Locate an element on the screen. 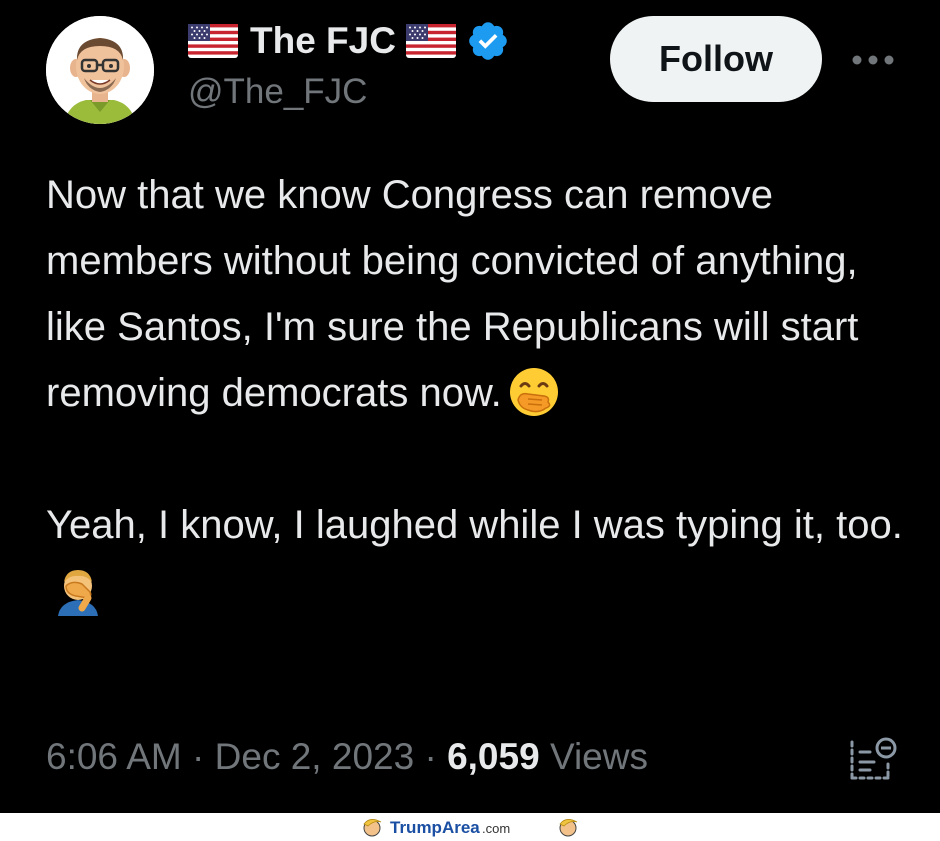 The image size is (940, 841). trumparea-watermark-logo: TrumpArea .com is located at coordinates (470, 827).